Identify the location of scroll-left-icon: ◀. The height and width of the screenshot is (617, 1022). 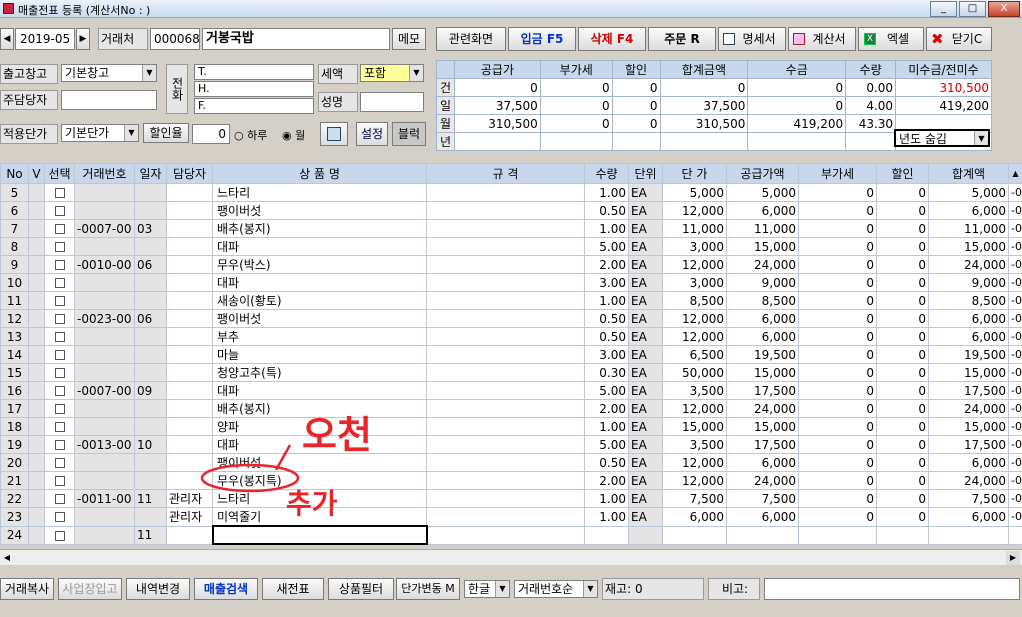
(7, 558).